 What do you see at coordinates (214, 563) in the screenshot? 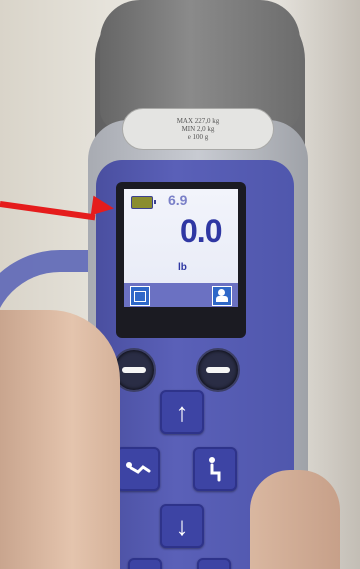
I see `bottom-right-button` at bounding box center [214, 563].